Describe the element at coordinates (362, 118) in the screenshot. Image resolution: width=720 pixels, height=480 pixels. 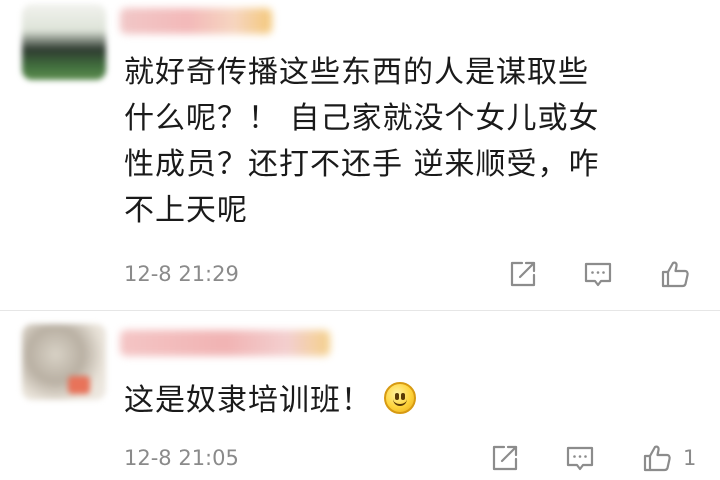
I see `comment-text-line: 什么呢？！ 自己家就没个女儿或女` at that location.